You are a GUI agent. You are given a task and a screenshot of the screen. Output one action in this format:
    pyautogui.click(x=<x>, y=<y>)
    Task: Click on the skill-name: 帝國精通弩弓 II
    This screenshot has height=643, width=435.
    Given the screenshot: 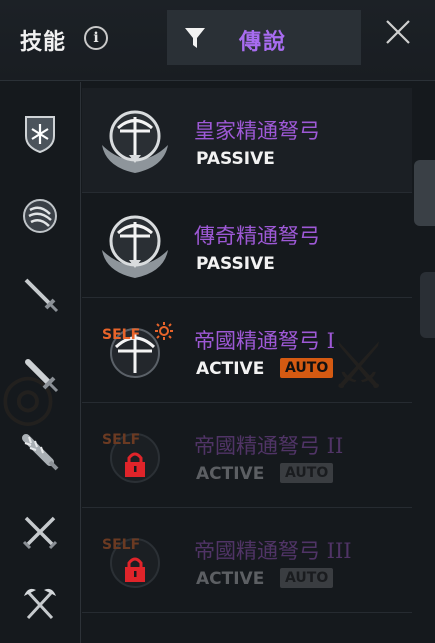 What is the action you would take?
    pyautogui.click(x=269, y=446)
    